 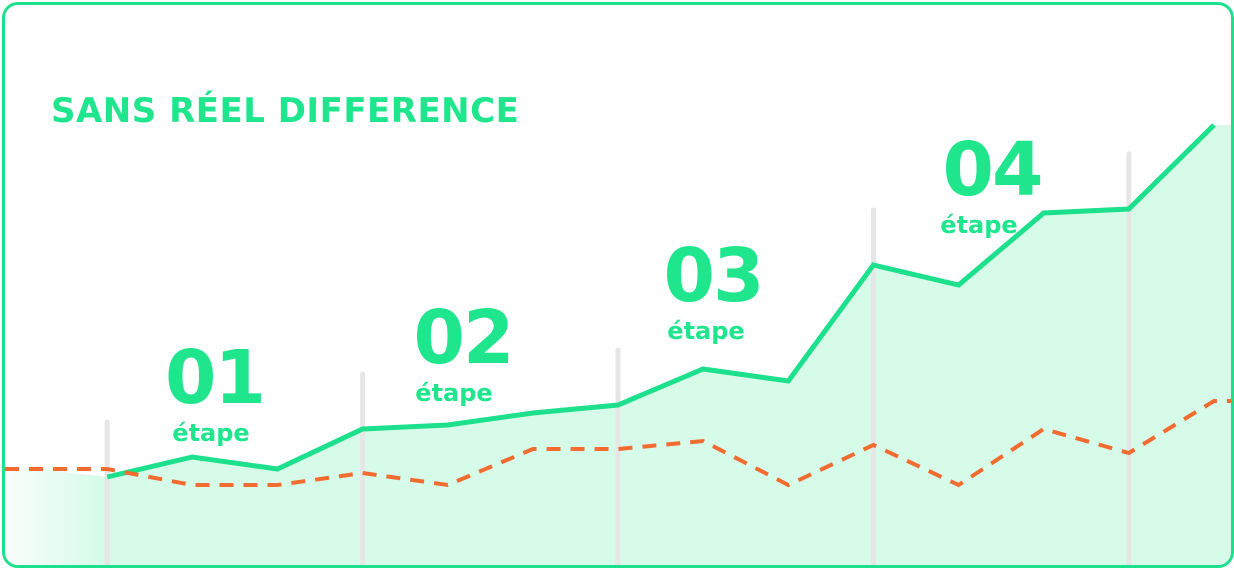 I want to click on step-04: 04 étape, so click(x=992, y=186).